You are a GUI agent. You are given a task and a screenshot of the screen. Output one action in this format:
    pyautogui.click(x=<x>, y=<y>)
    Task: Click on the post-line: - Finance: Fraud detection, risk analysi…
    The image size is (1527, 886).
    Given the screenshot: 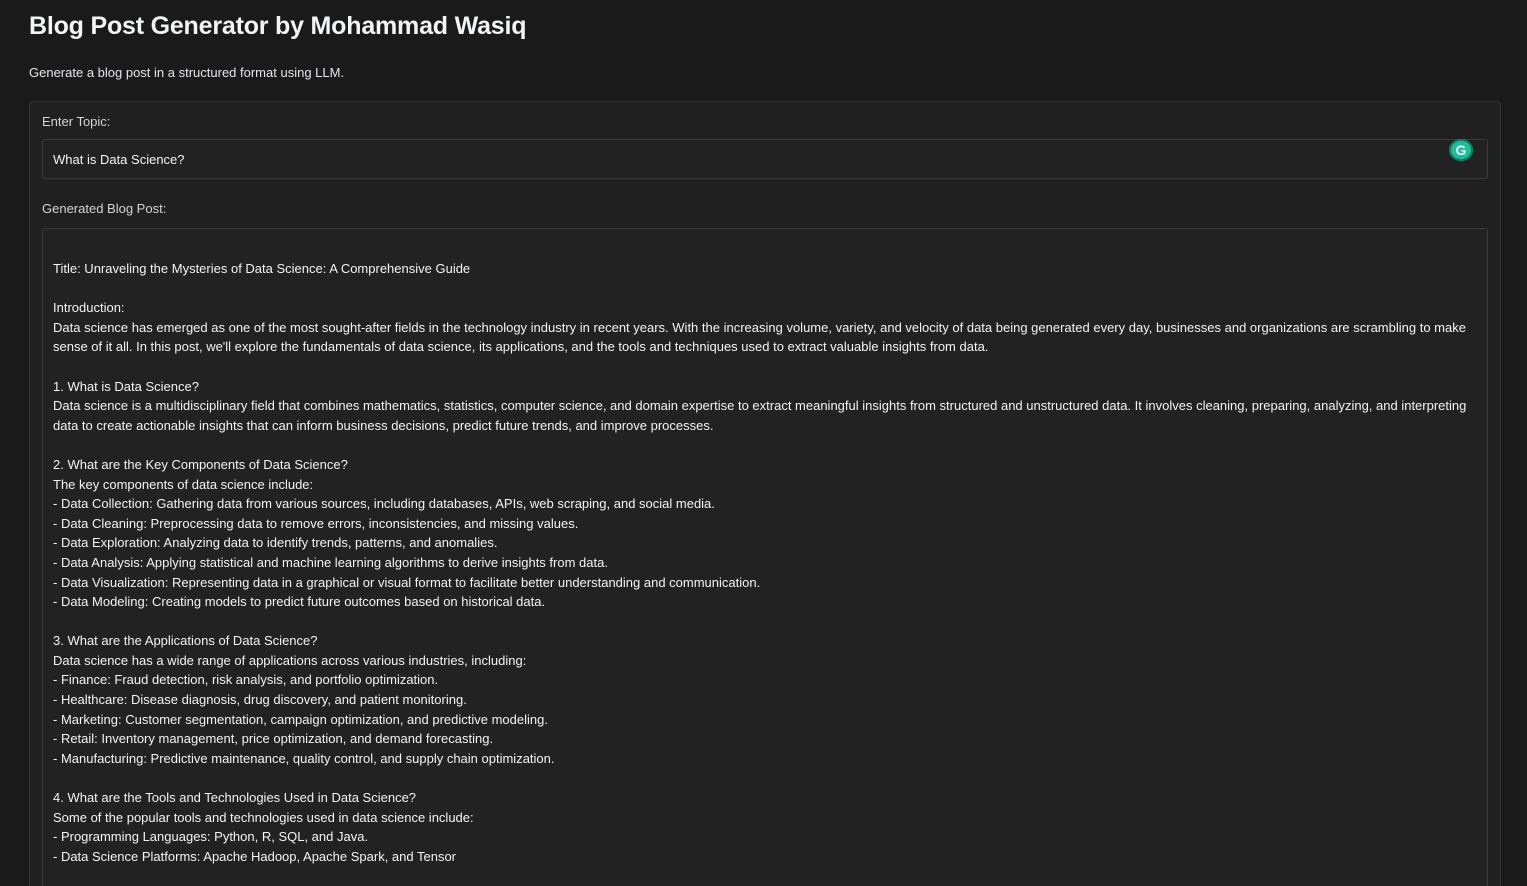 What is the action you would take?
    pyautogui.click(x=246, y=680)
    